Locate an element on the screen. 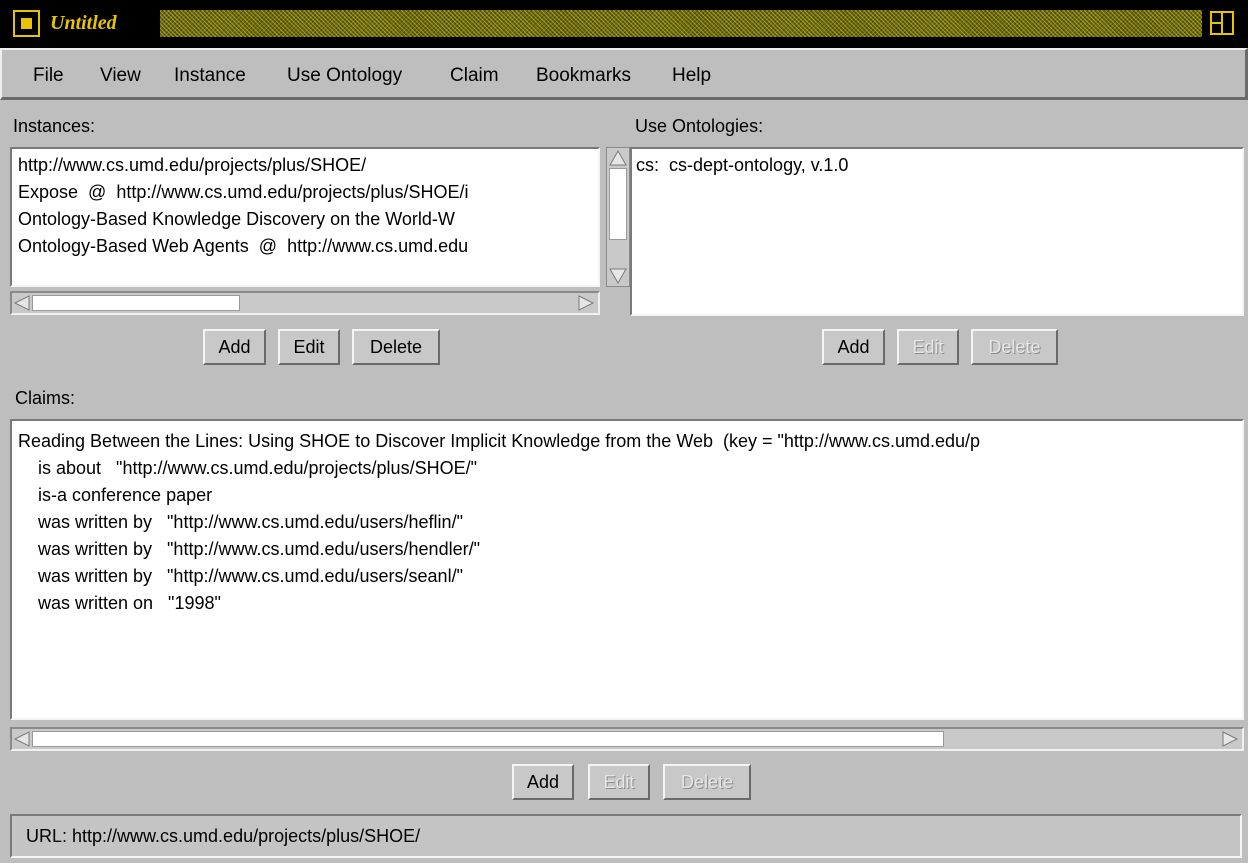 The image size is (1248, 863). claims-label: Claims: is located at coordinates (45, 398).